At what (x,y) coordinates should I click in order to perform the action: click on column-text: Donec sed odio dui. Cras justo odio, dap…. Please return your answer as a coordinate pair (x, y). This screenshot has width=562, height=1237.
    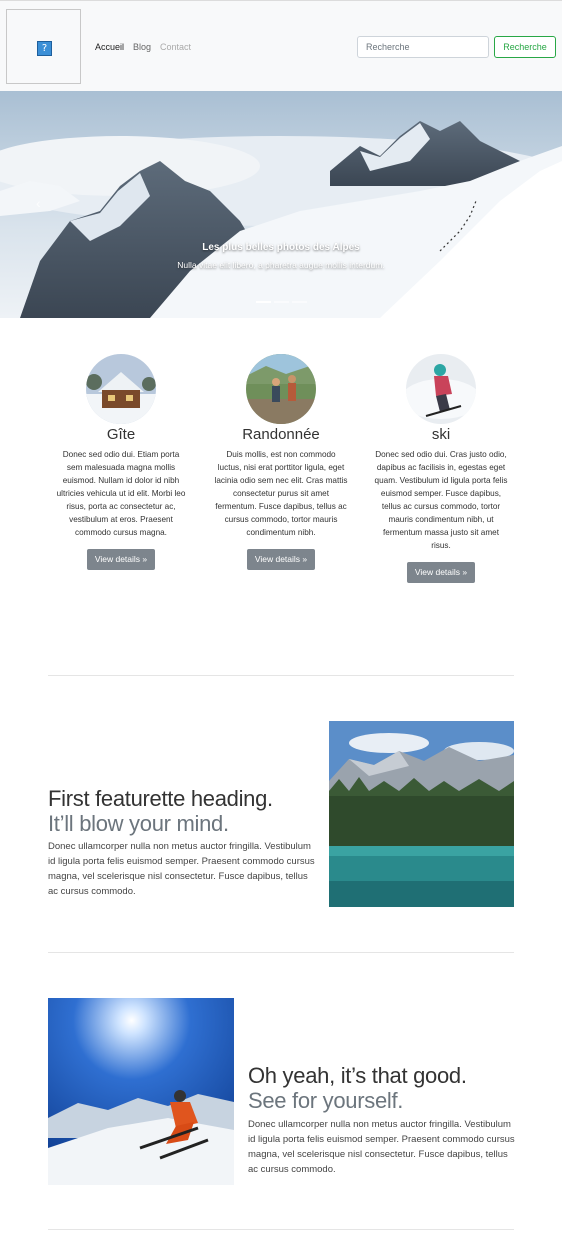
    Looking at the image, I should click on (441, 500).